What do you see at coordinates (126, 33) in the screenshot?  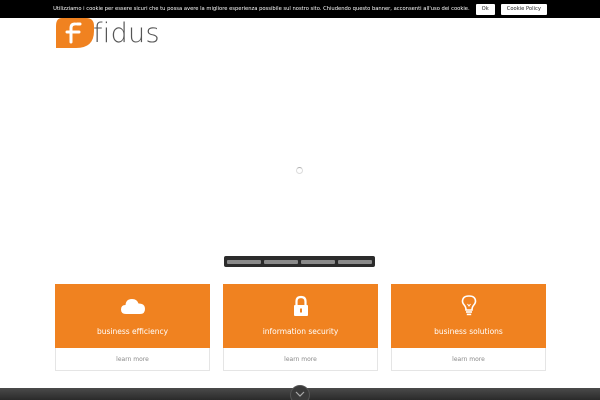 I see `logo-text: fidus` at bounding box center [126, 33].